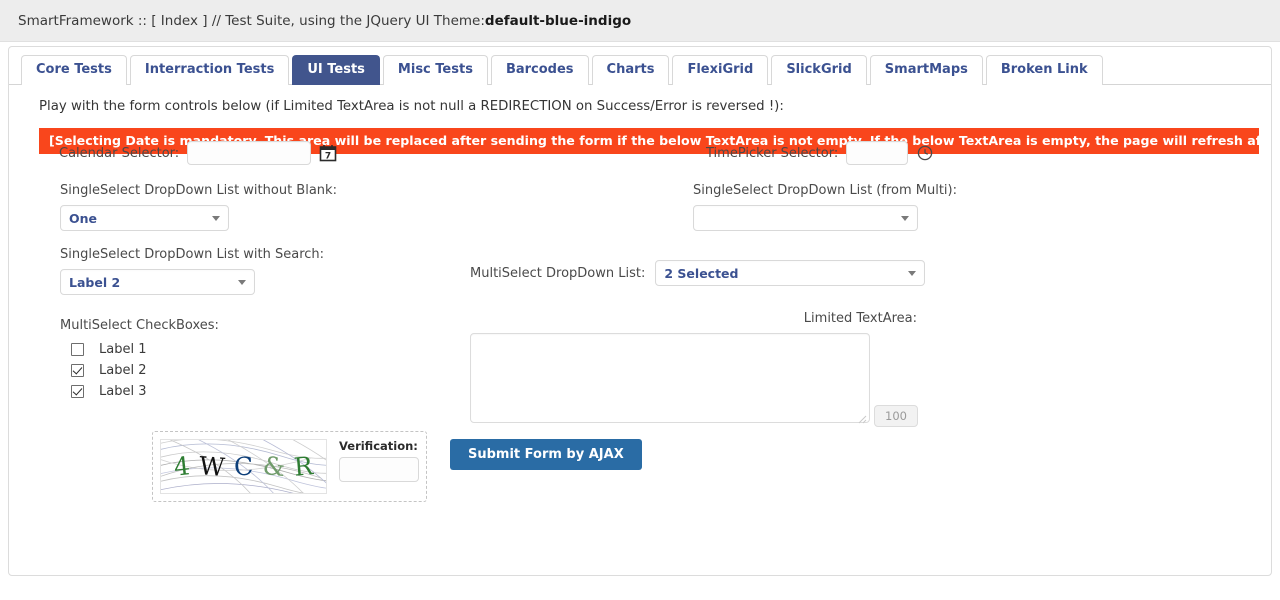 The image size is (1280, 600). Describe the element at coordinates (1044, 70) in the screenshot. I see `tab-broken-link: Broken Link` at that location.